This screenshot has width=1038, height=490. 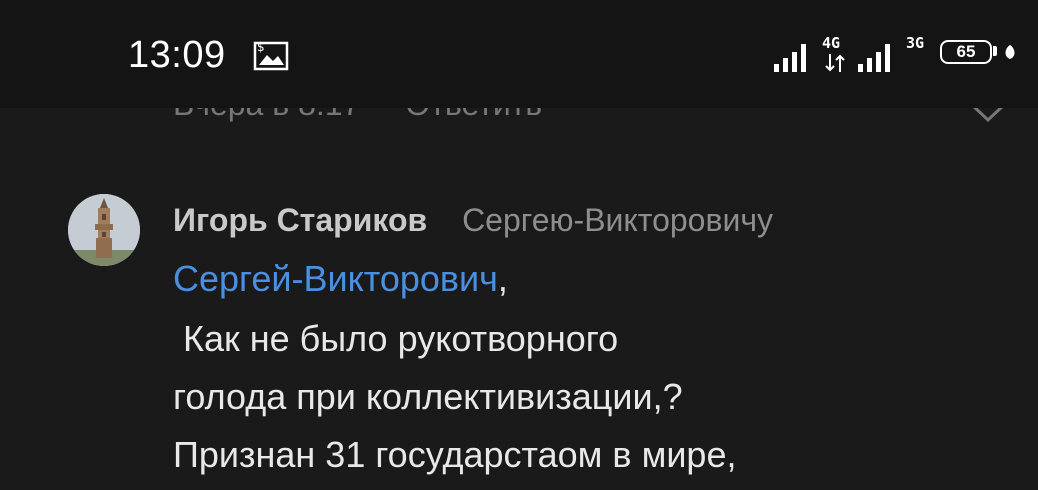 I want to click on comment-text-line: Признан 31 государстаом в мире,, so click(x=455, y=454).